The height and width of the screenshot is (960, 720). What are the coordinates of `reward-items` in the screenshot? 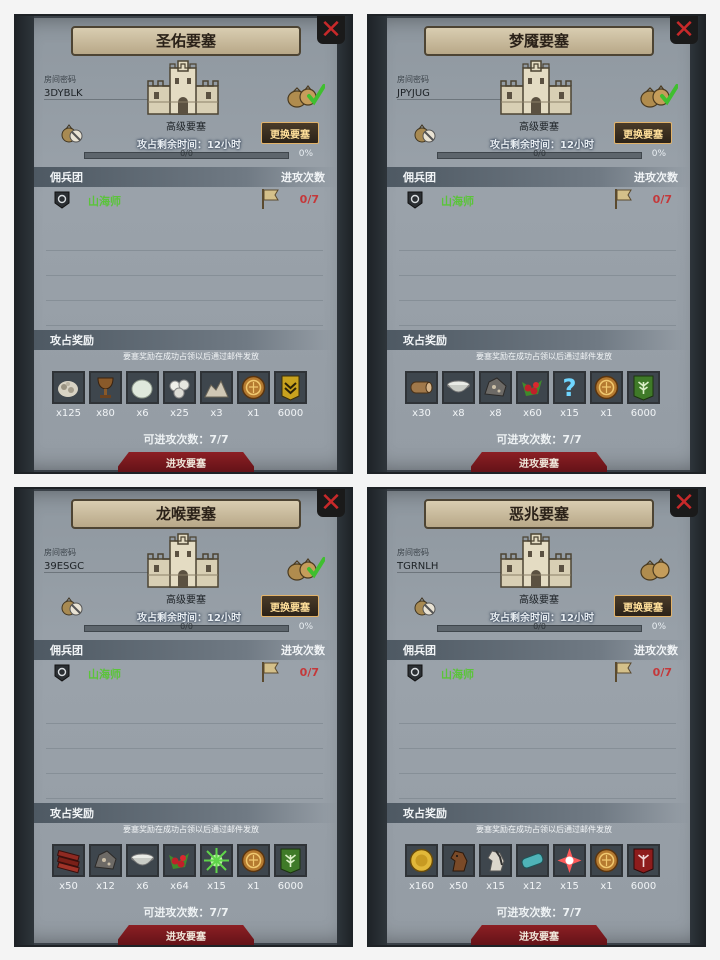 It's located at (532, 860).